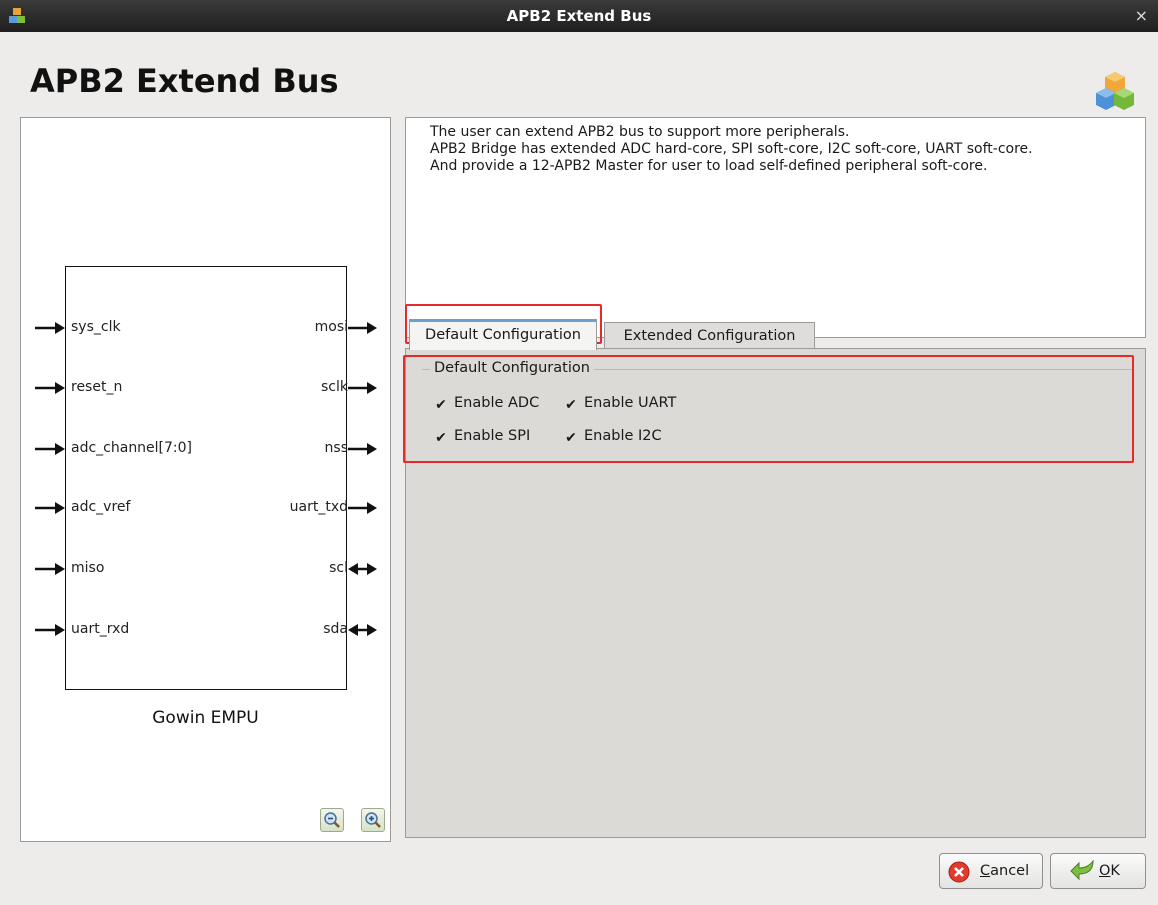 The image size is (1158, 905). I want to click on default-configuration-group: Default Configuration, so click(777, 410).